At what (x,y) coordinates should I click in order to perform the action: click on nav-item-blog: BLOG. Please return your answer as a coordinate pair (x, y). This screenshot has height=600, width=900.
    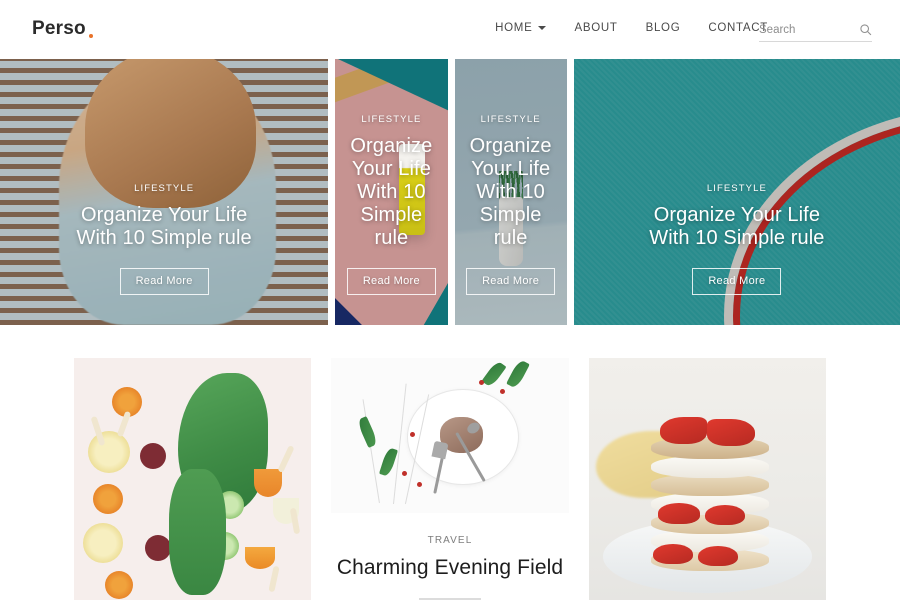
    Looking at the image, I should click on (663, 28).